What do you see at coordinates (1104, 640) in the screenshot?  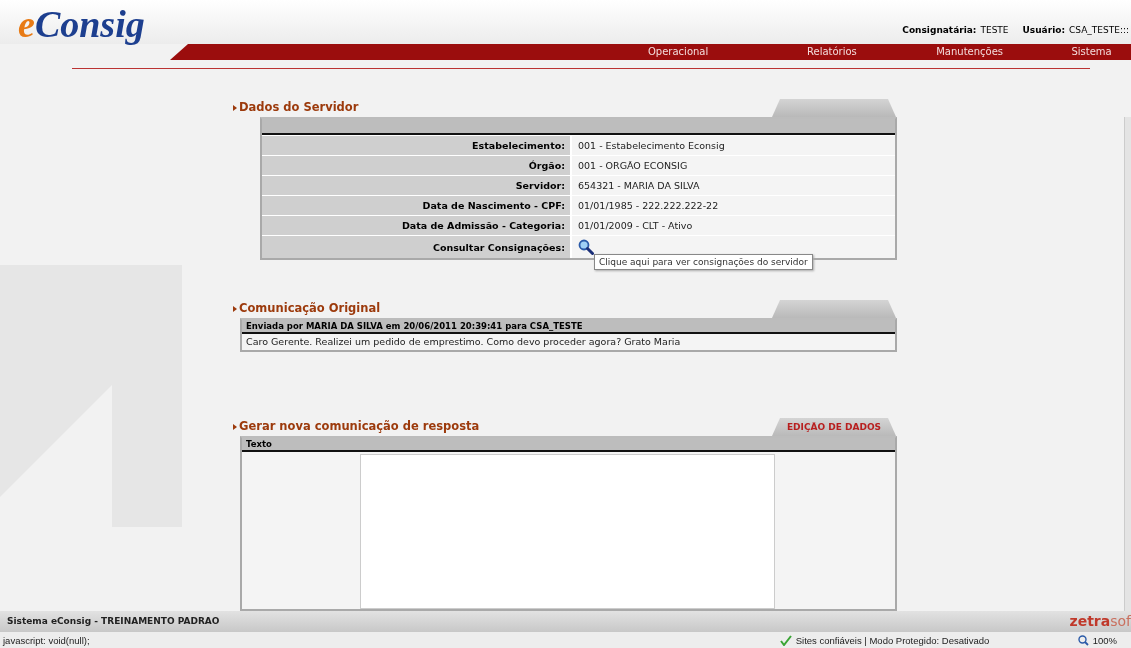 I see `zoom-level: 100%` at bounding box center [1104, 640].